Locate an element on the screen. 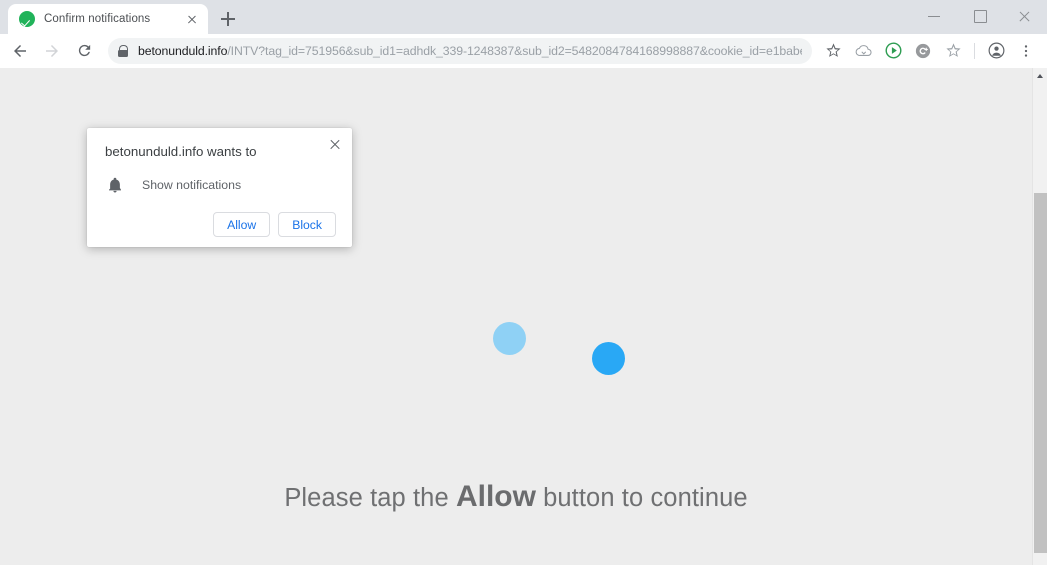  permission-request-row: Show notifications is located at coordinates (220, 185).